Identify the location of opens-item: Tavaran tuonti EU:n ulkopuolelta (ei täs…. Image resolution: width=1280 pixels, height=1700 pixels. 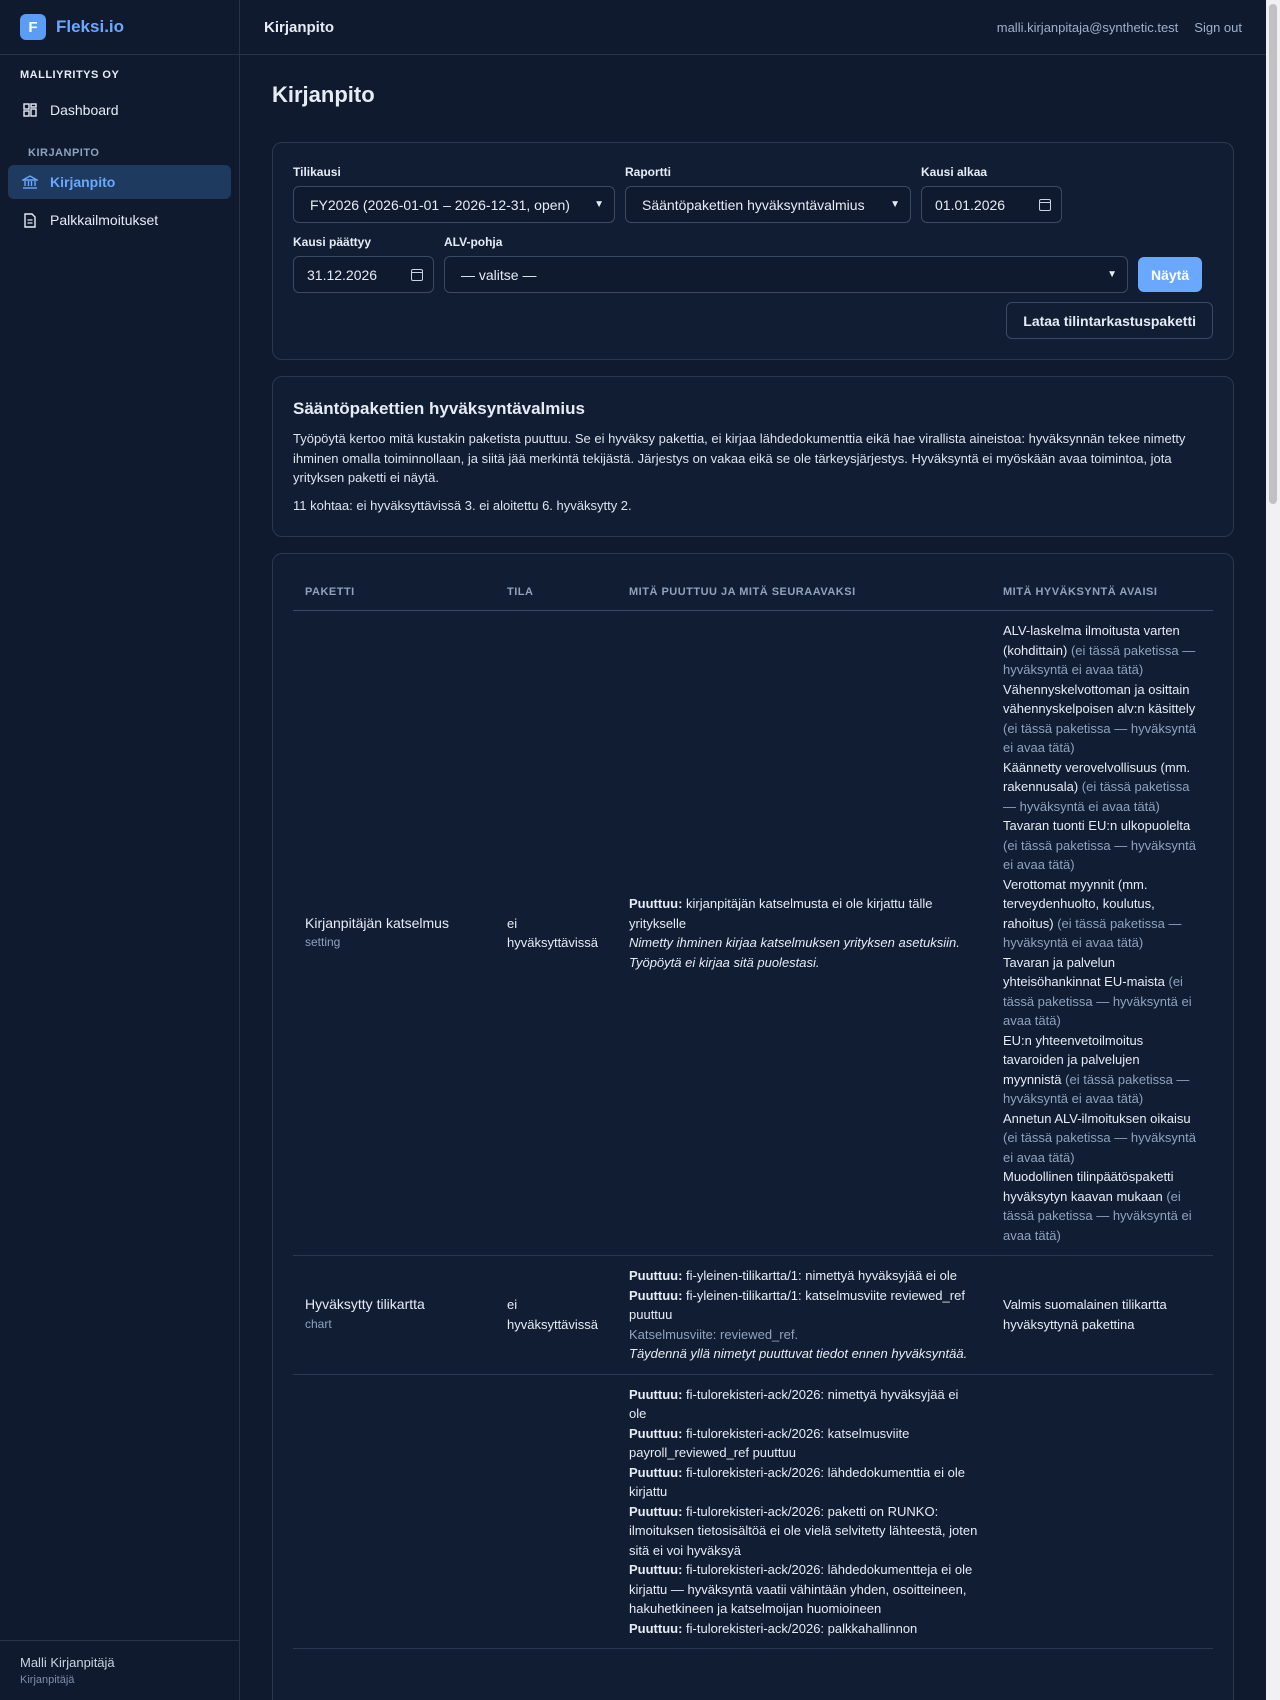
(1099, 845).